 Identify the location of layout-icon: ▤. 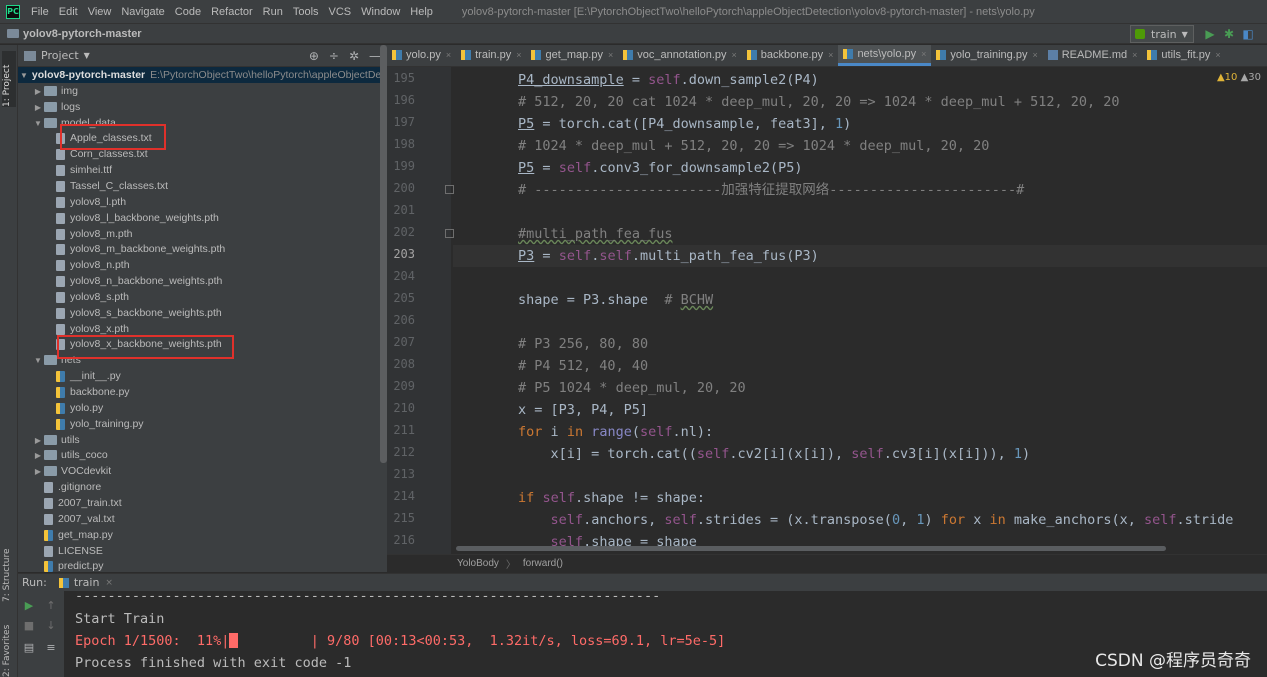
(29, 648).